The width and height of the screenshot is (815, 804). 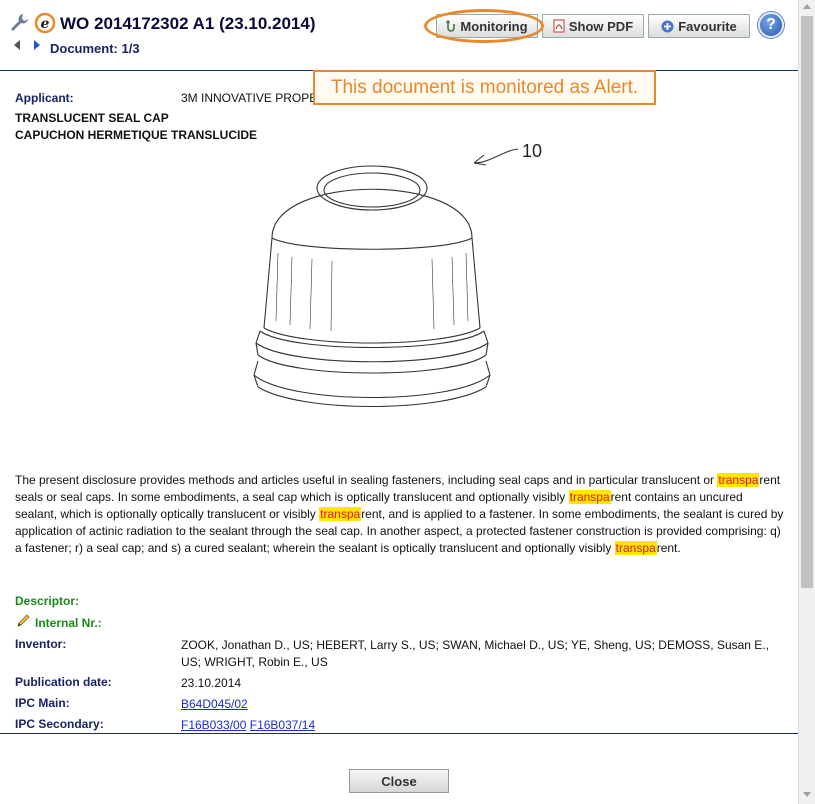 I want to click on vertical-scrollbar, so click(x=806, y=402).